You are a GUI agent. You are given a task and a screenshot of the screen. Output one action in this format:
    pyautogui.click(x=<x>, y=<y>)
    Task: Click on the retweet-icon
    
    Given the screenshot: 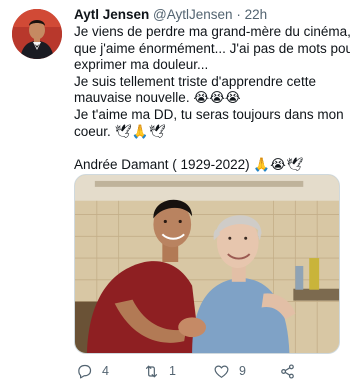 What is the action you would take?
    pyautogui.click(x=151, y=371)
    